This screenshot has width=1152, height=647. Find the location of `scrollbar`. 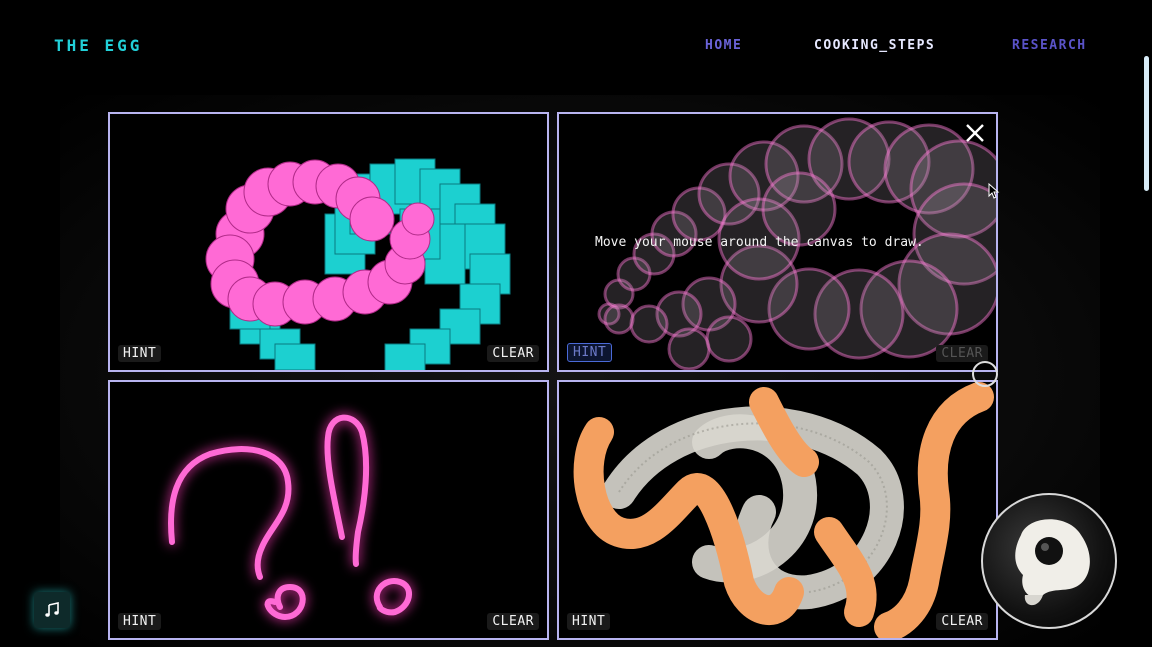

scrollbar is located at coordinates (1146, 123).